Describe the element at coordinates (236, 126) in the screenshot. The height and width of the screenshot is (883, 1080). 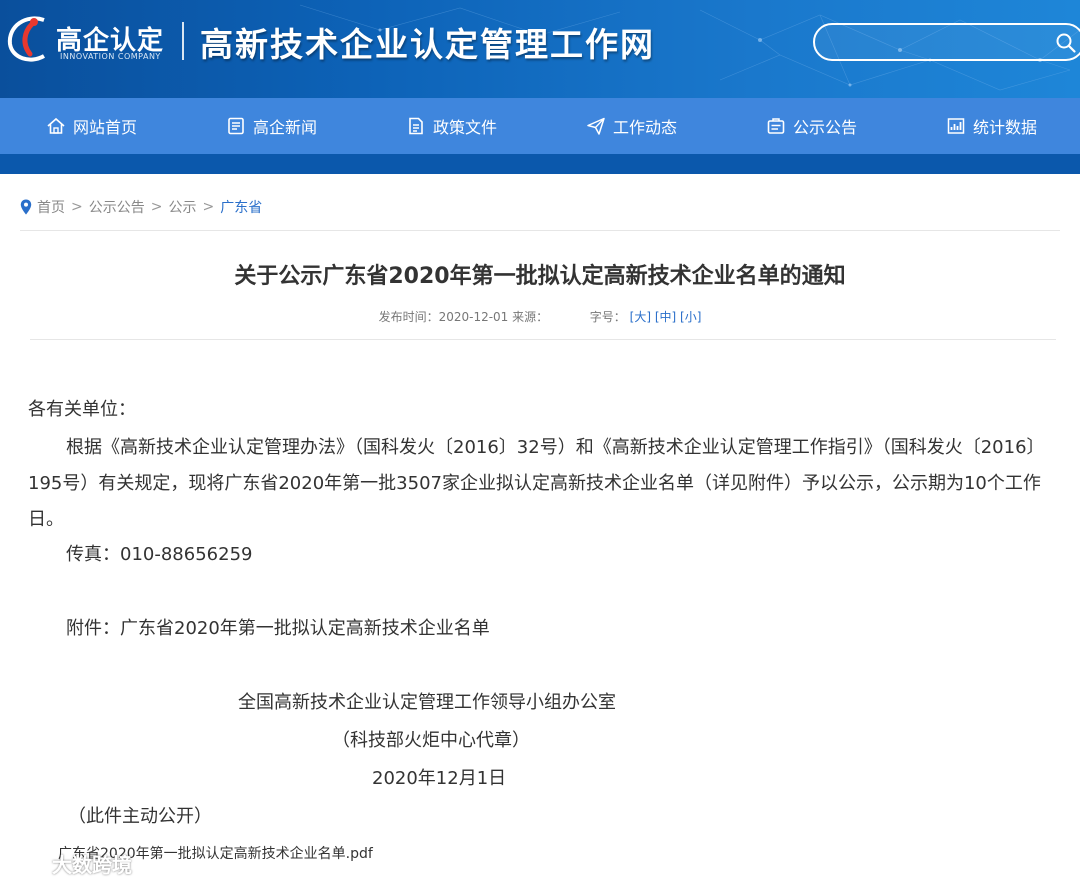
I see `news-icon` at that location.